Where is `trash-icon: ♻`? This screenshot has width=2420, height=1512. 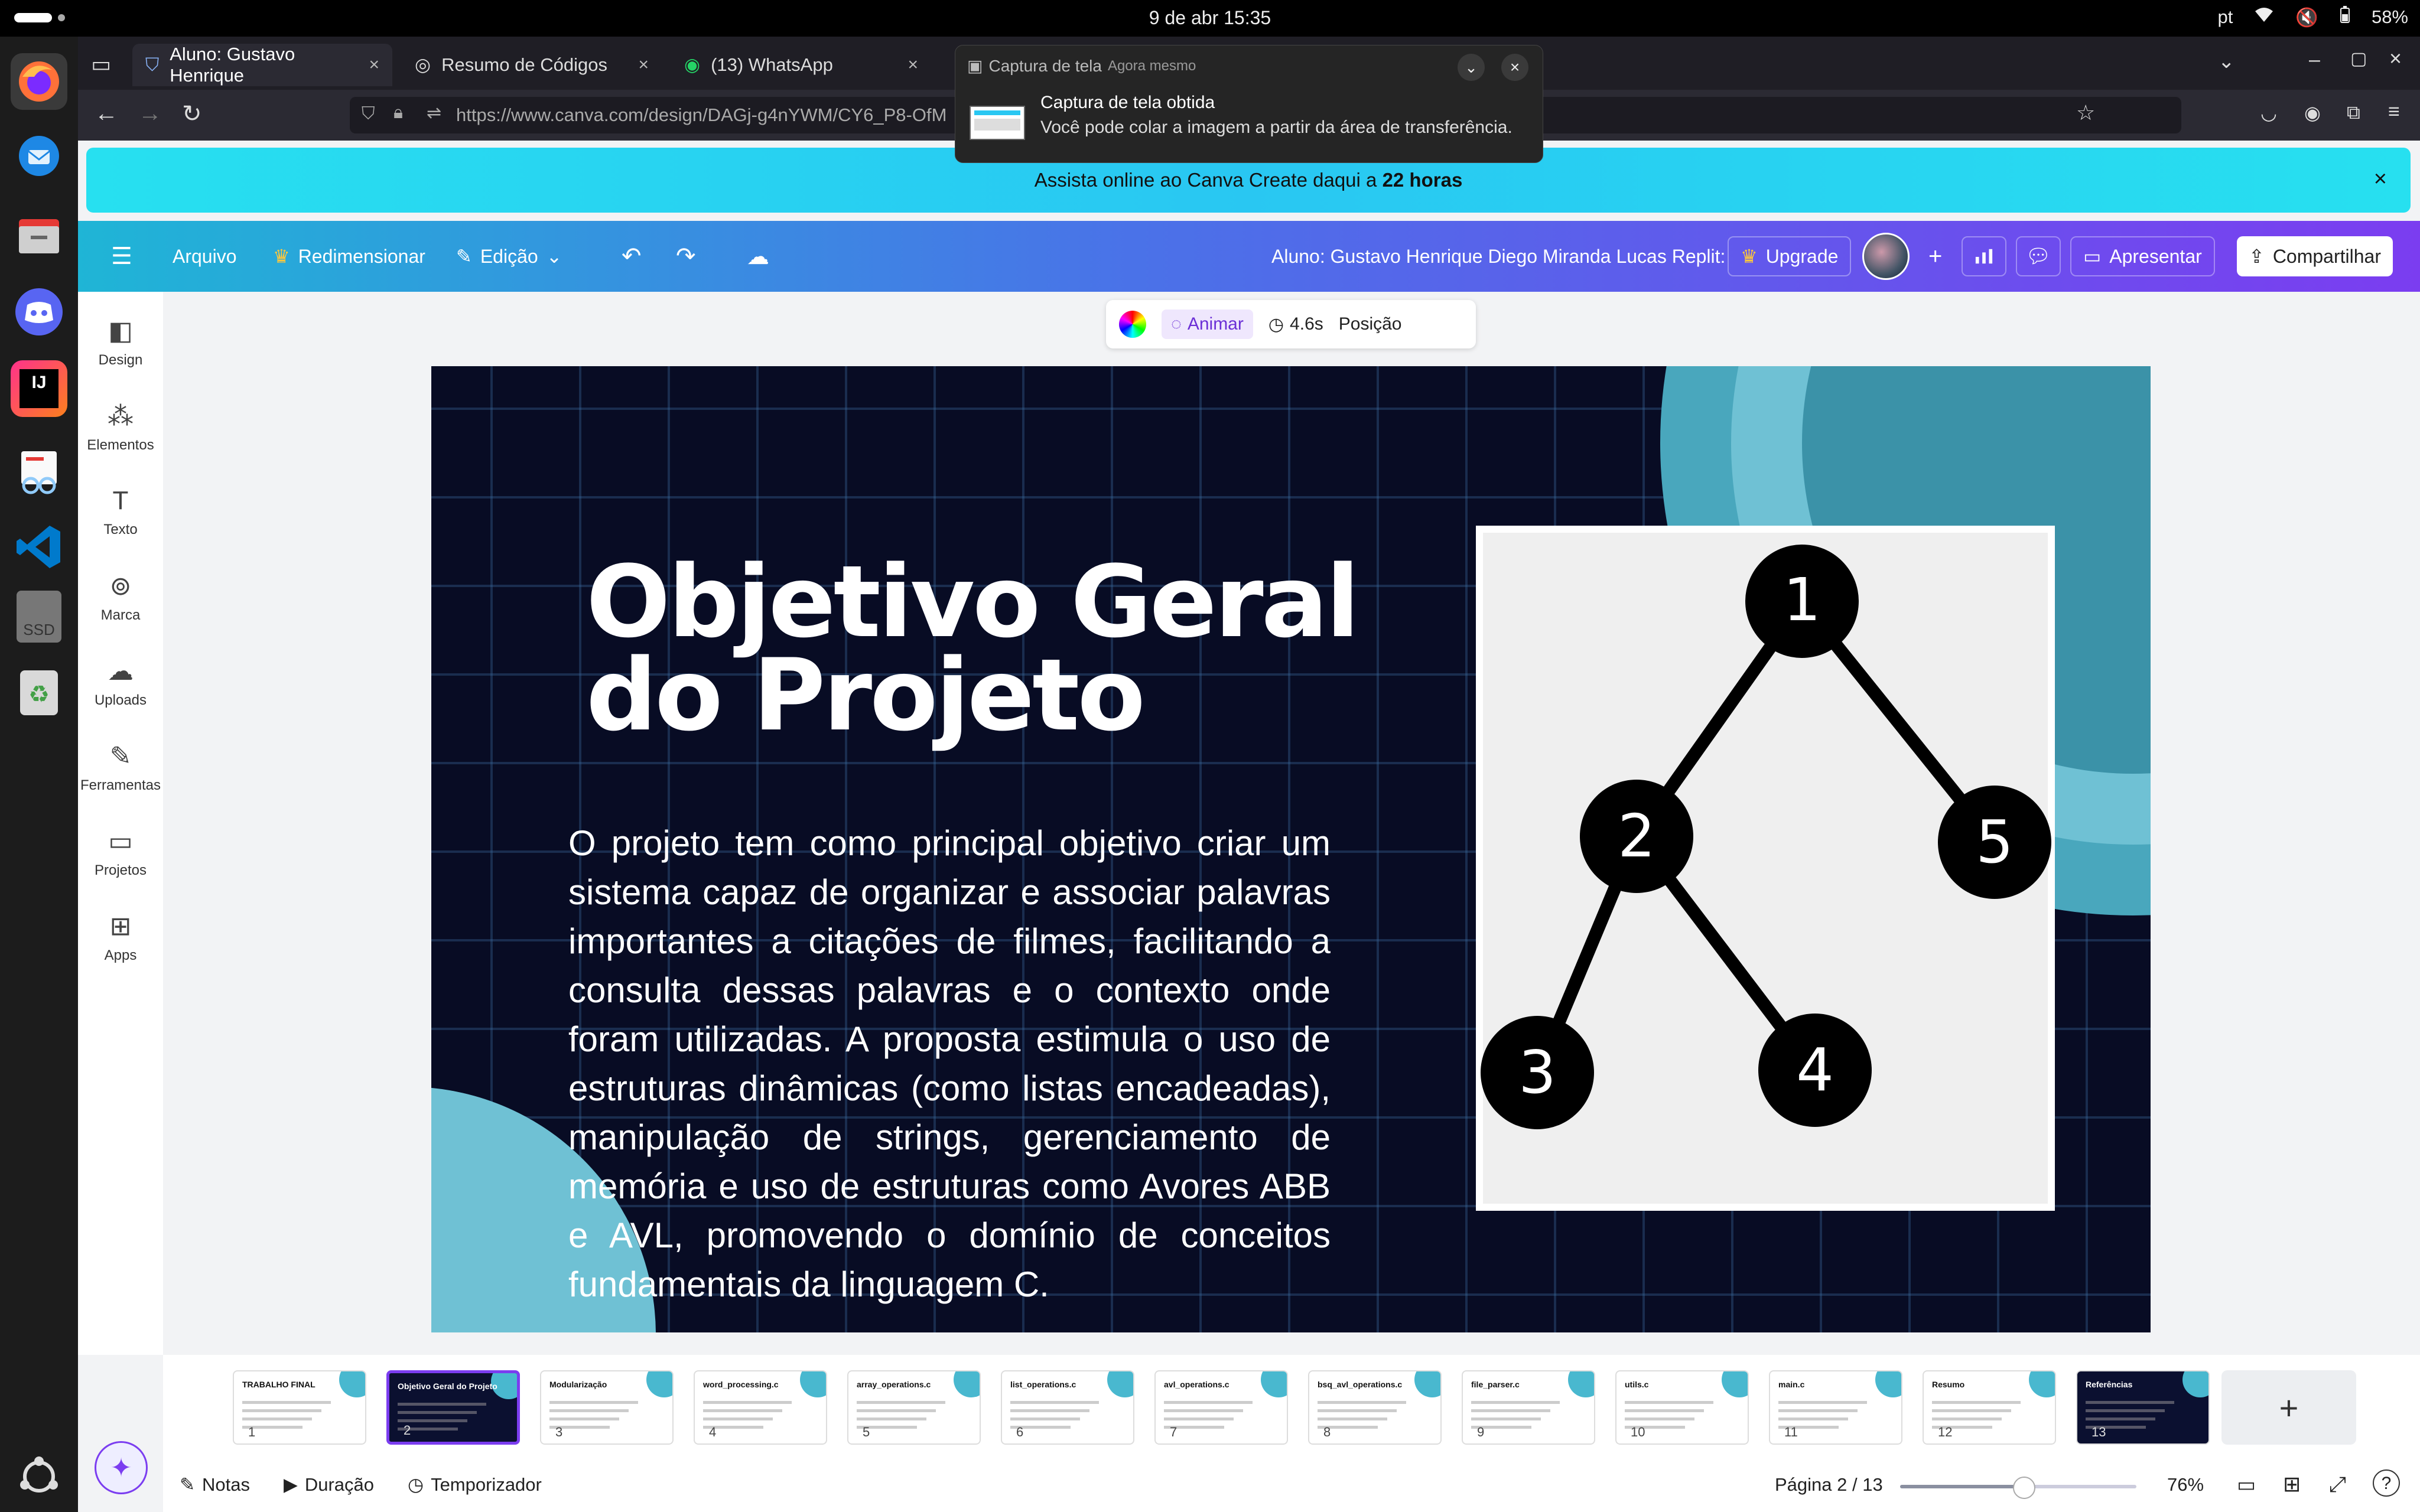 trash-icon: ♻ is located at coordinates (39, 692).